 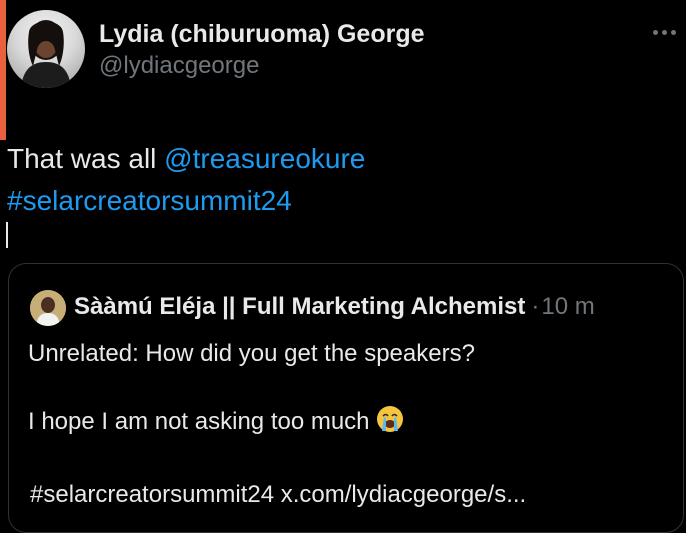 What do you see at coordinates (7, 235) in the screenshot?
I see `text-cursor` at bounding box center [7, 235].